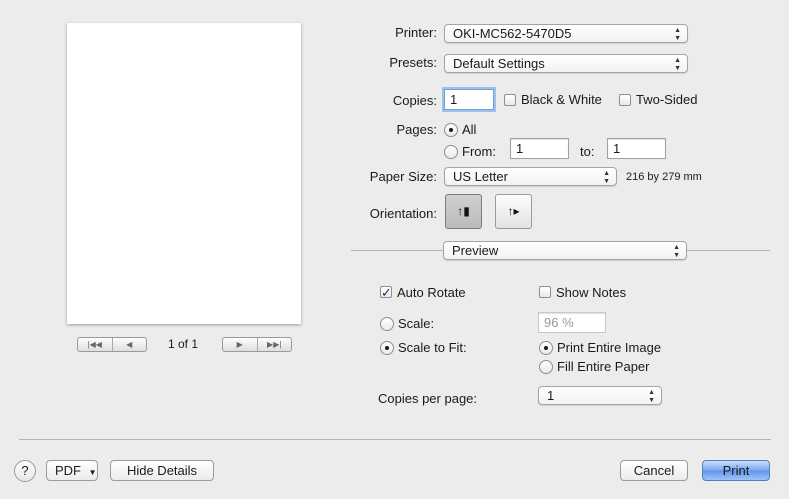  I want to click on question-mark-icon: ?, so click(25, 470).